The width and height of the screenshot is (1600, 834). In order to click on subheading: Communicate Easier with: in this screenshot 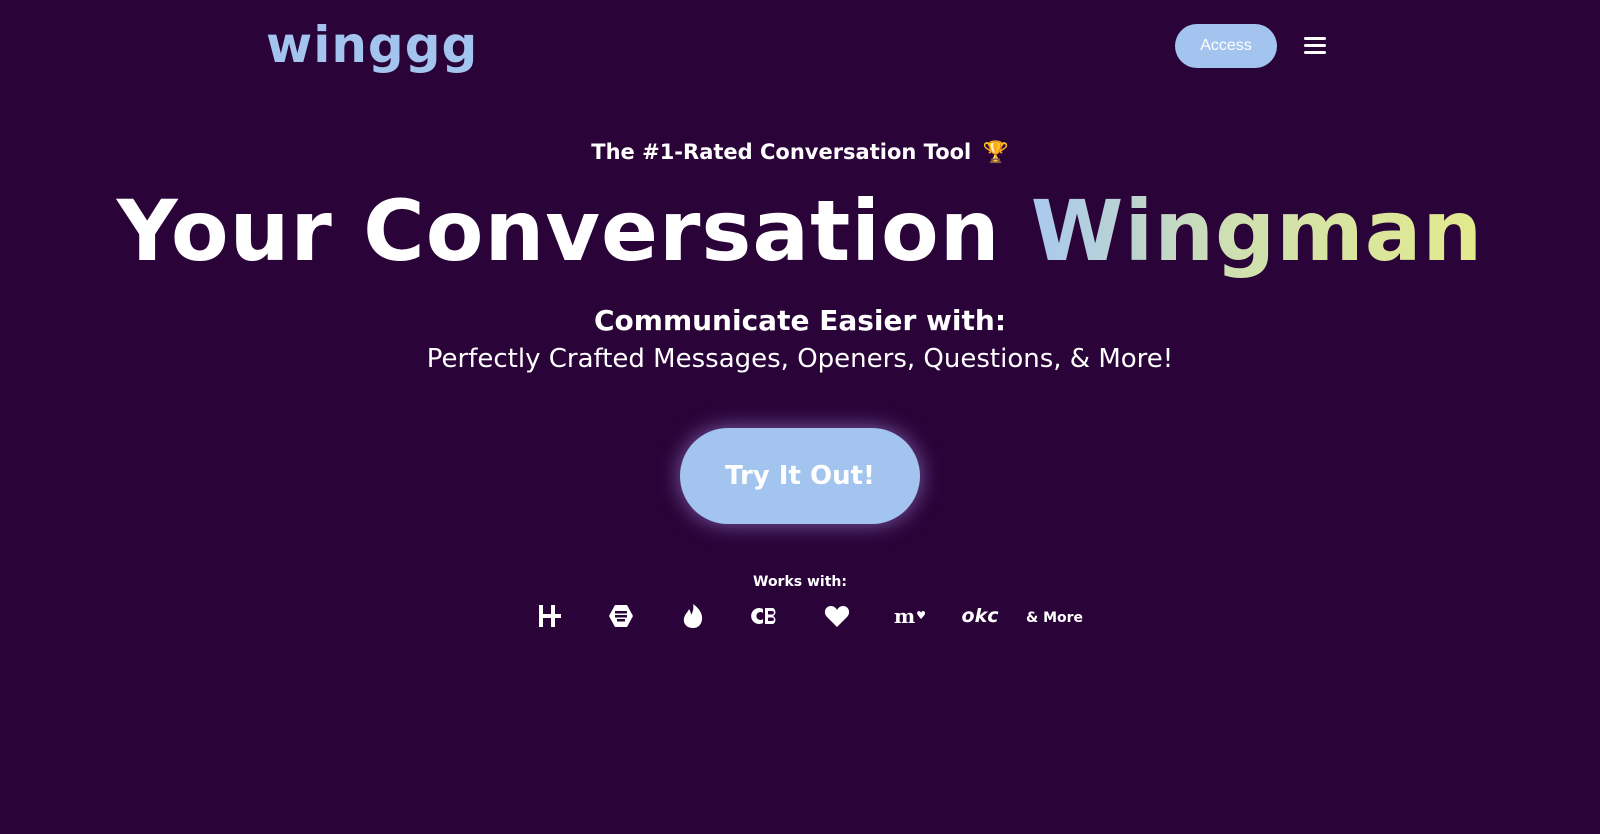, I will do `click(800, 320)`.